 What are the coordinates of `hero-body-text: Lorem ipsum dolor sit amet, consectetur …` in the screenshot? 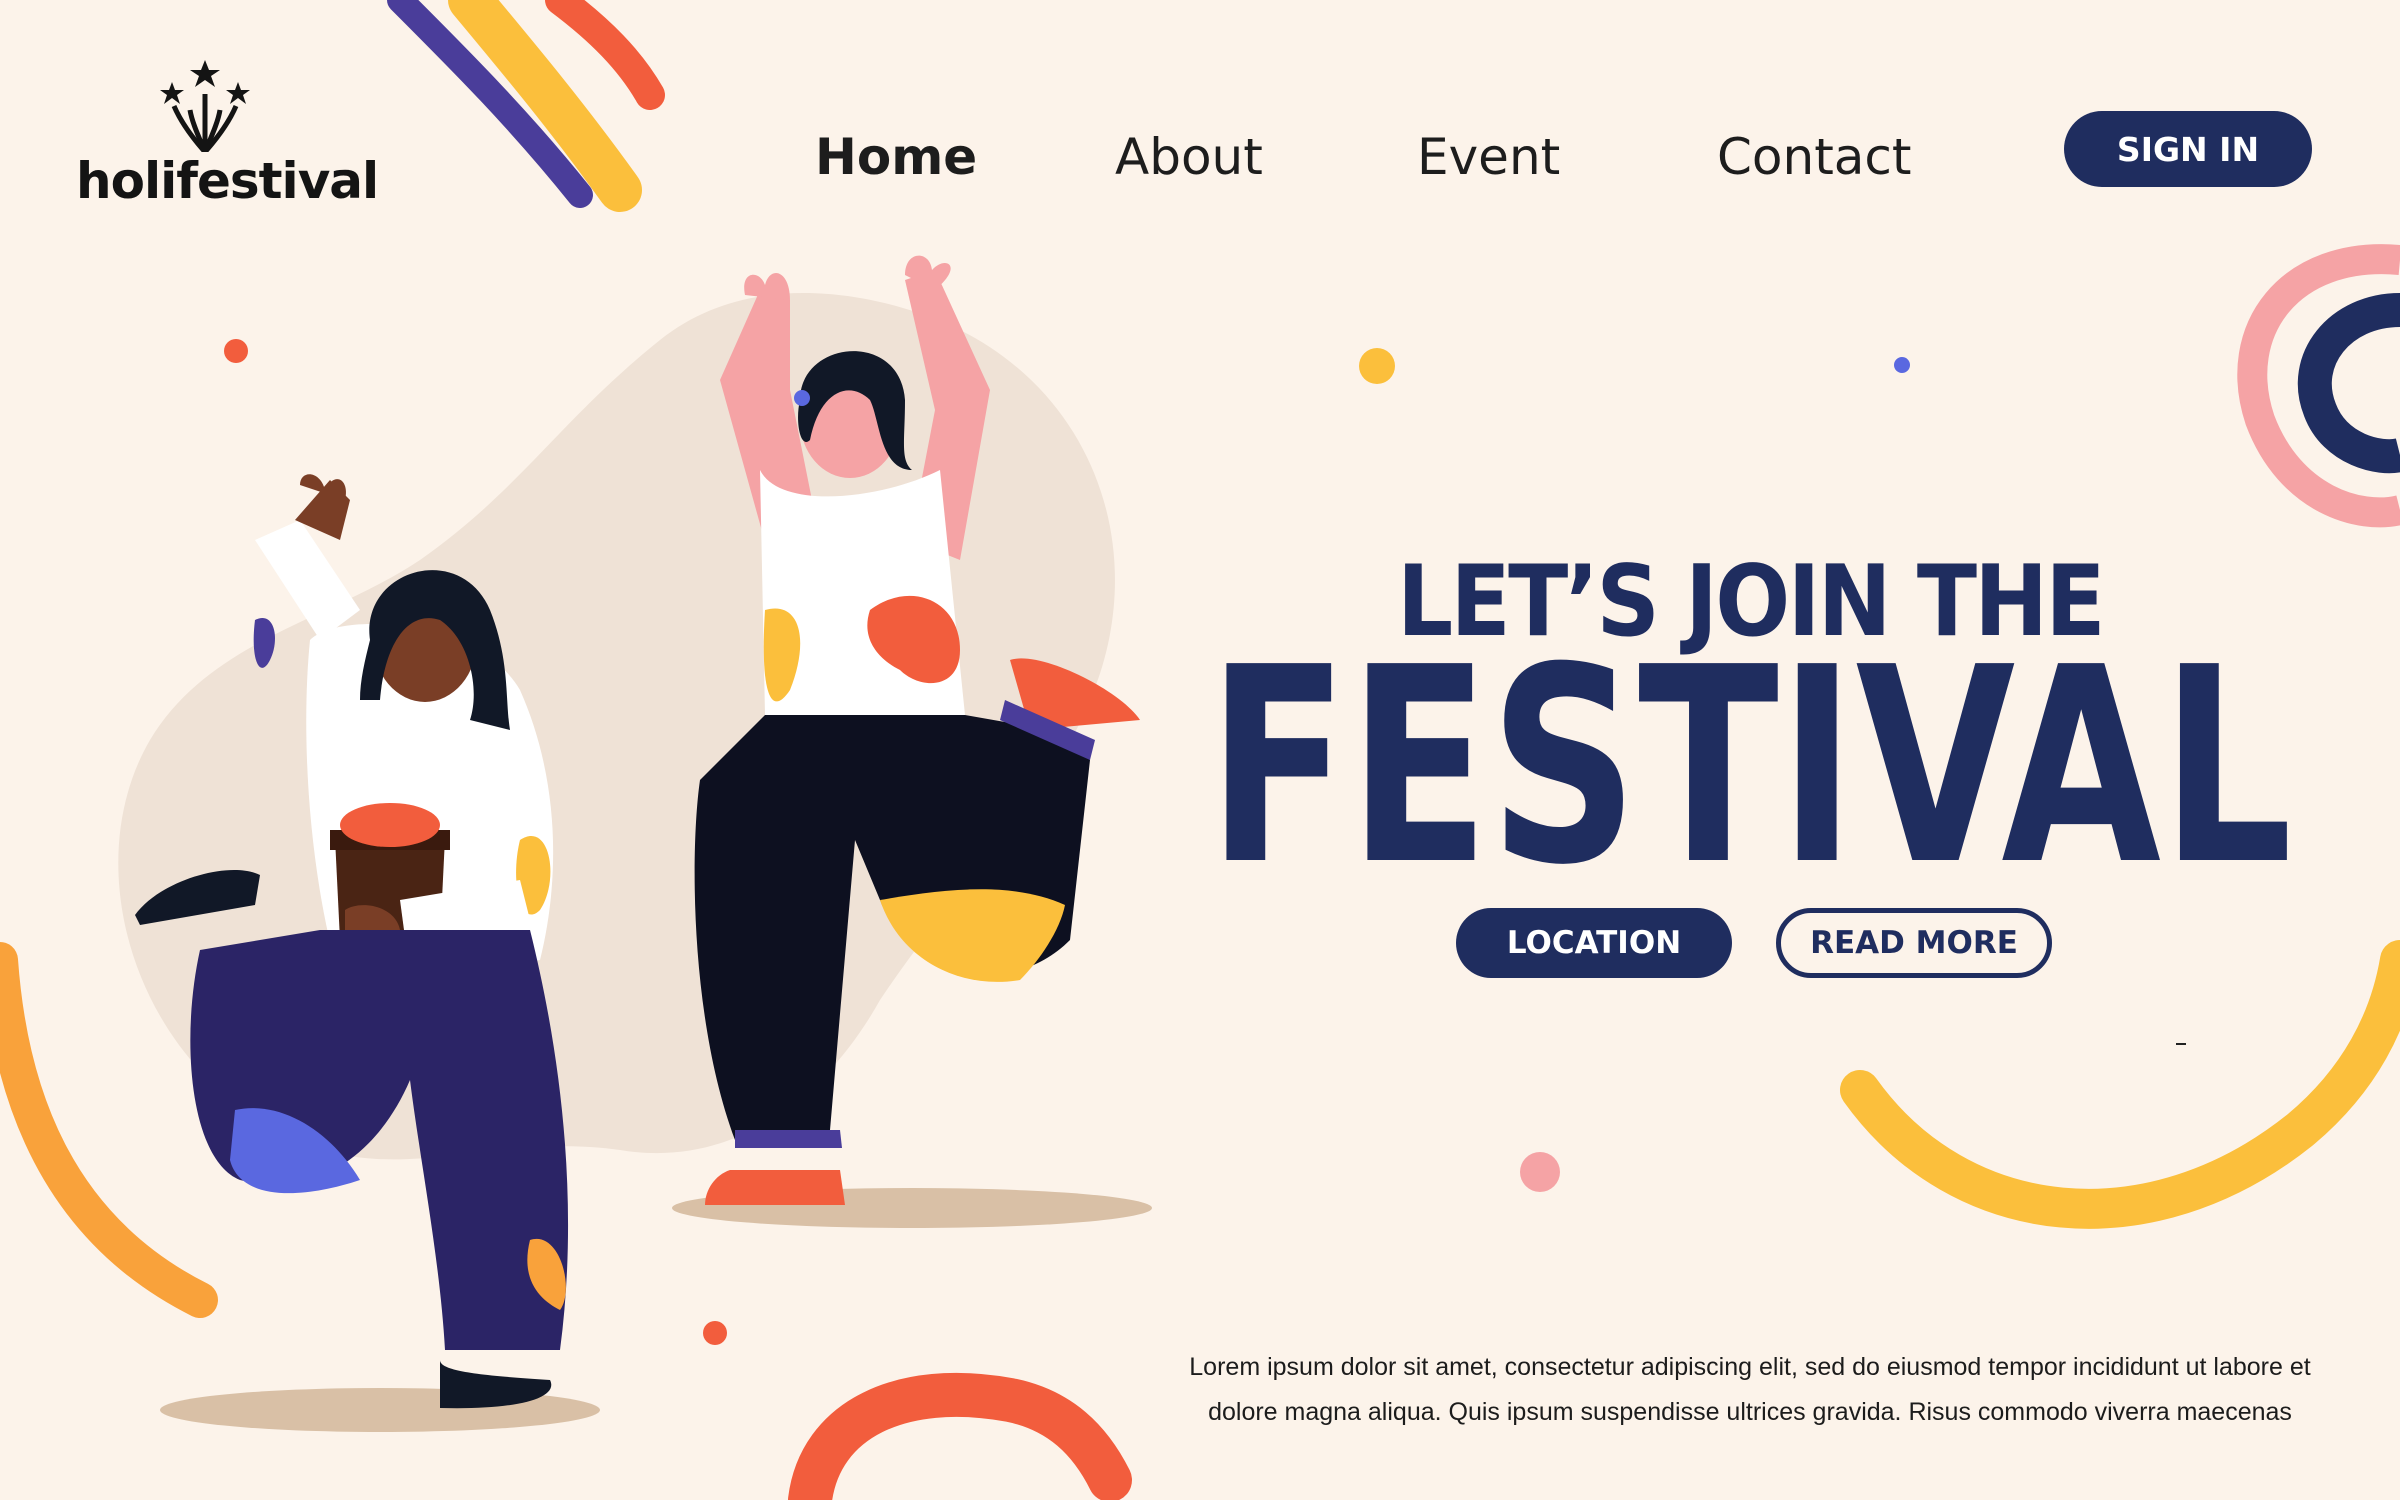 It's located at (1750, 1390).